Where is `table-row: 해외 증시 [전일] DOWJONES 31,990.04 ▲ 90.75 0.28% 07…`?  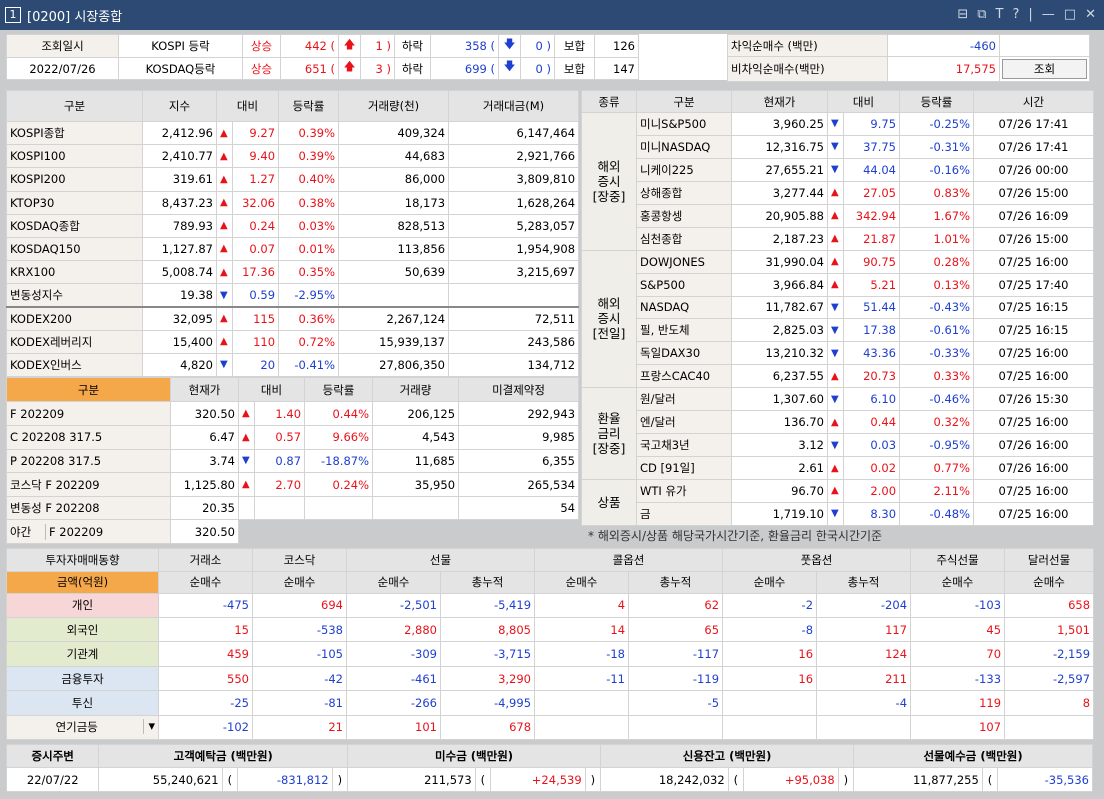 table-row: 해외 증시 [전일] DOWJONES 31,990.04 ▲ 90.75 0.28% 07… is located at coordinates (838, 319).